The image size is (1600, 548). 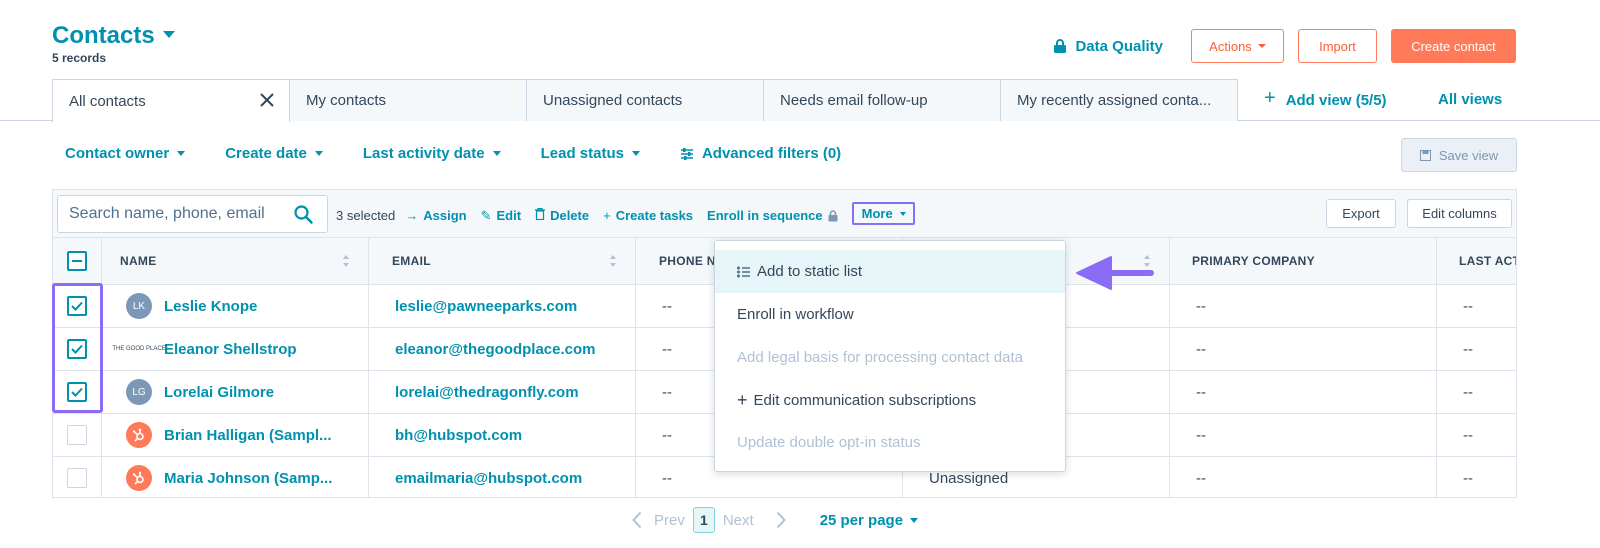 I want to click on column-header-name: NAME, so click(x=235, y=261).